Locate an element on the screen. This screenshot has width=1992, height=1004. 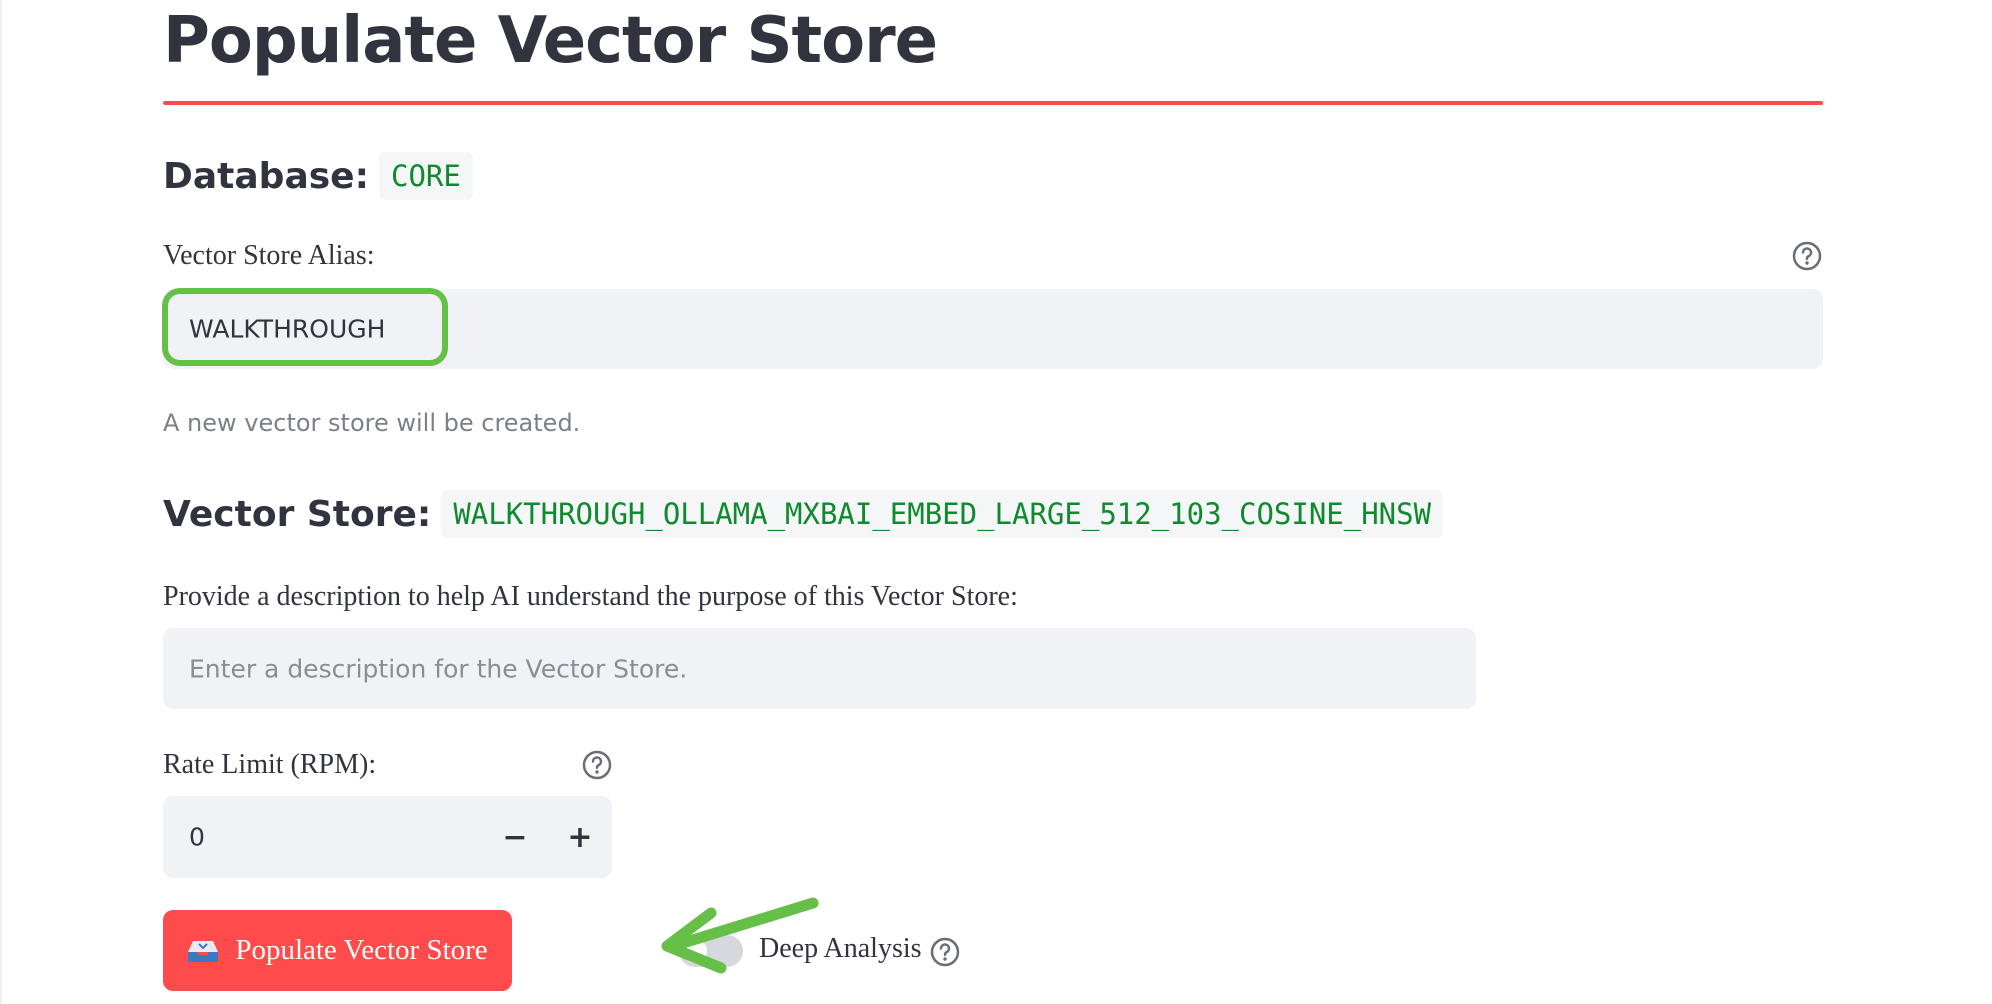
populate-vector-store-button: Populate Vector Store is located at coordinates (337, 950).